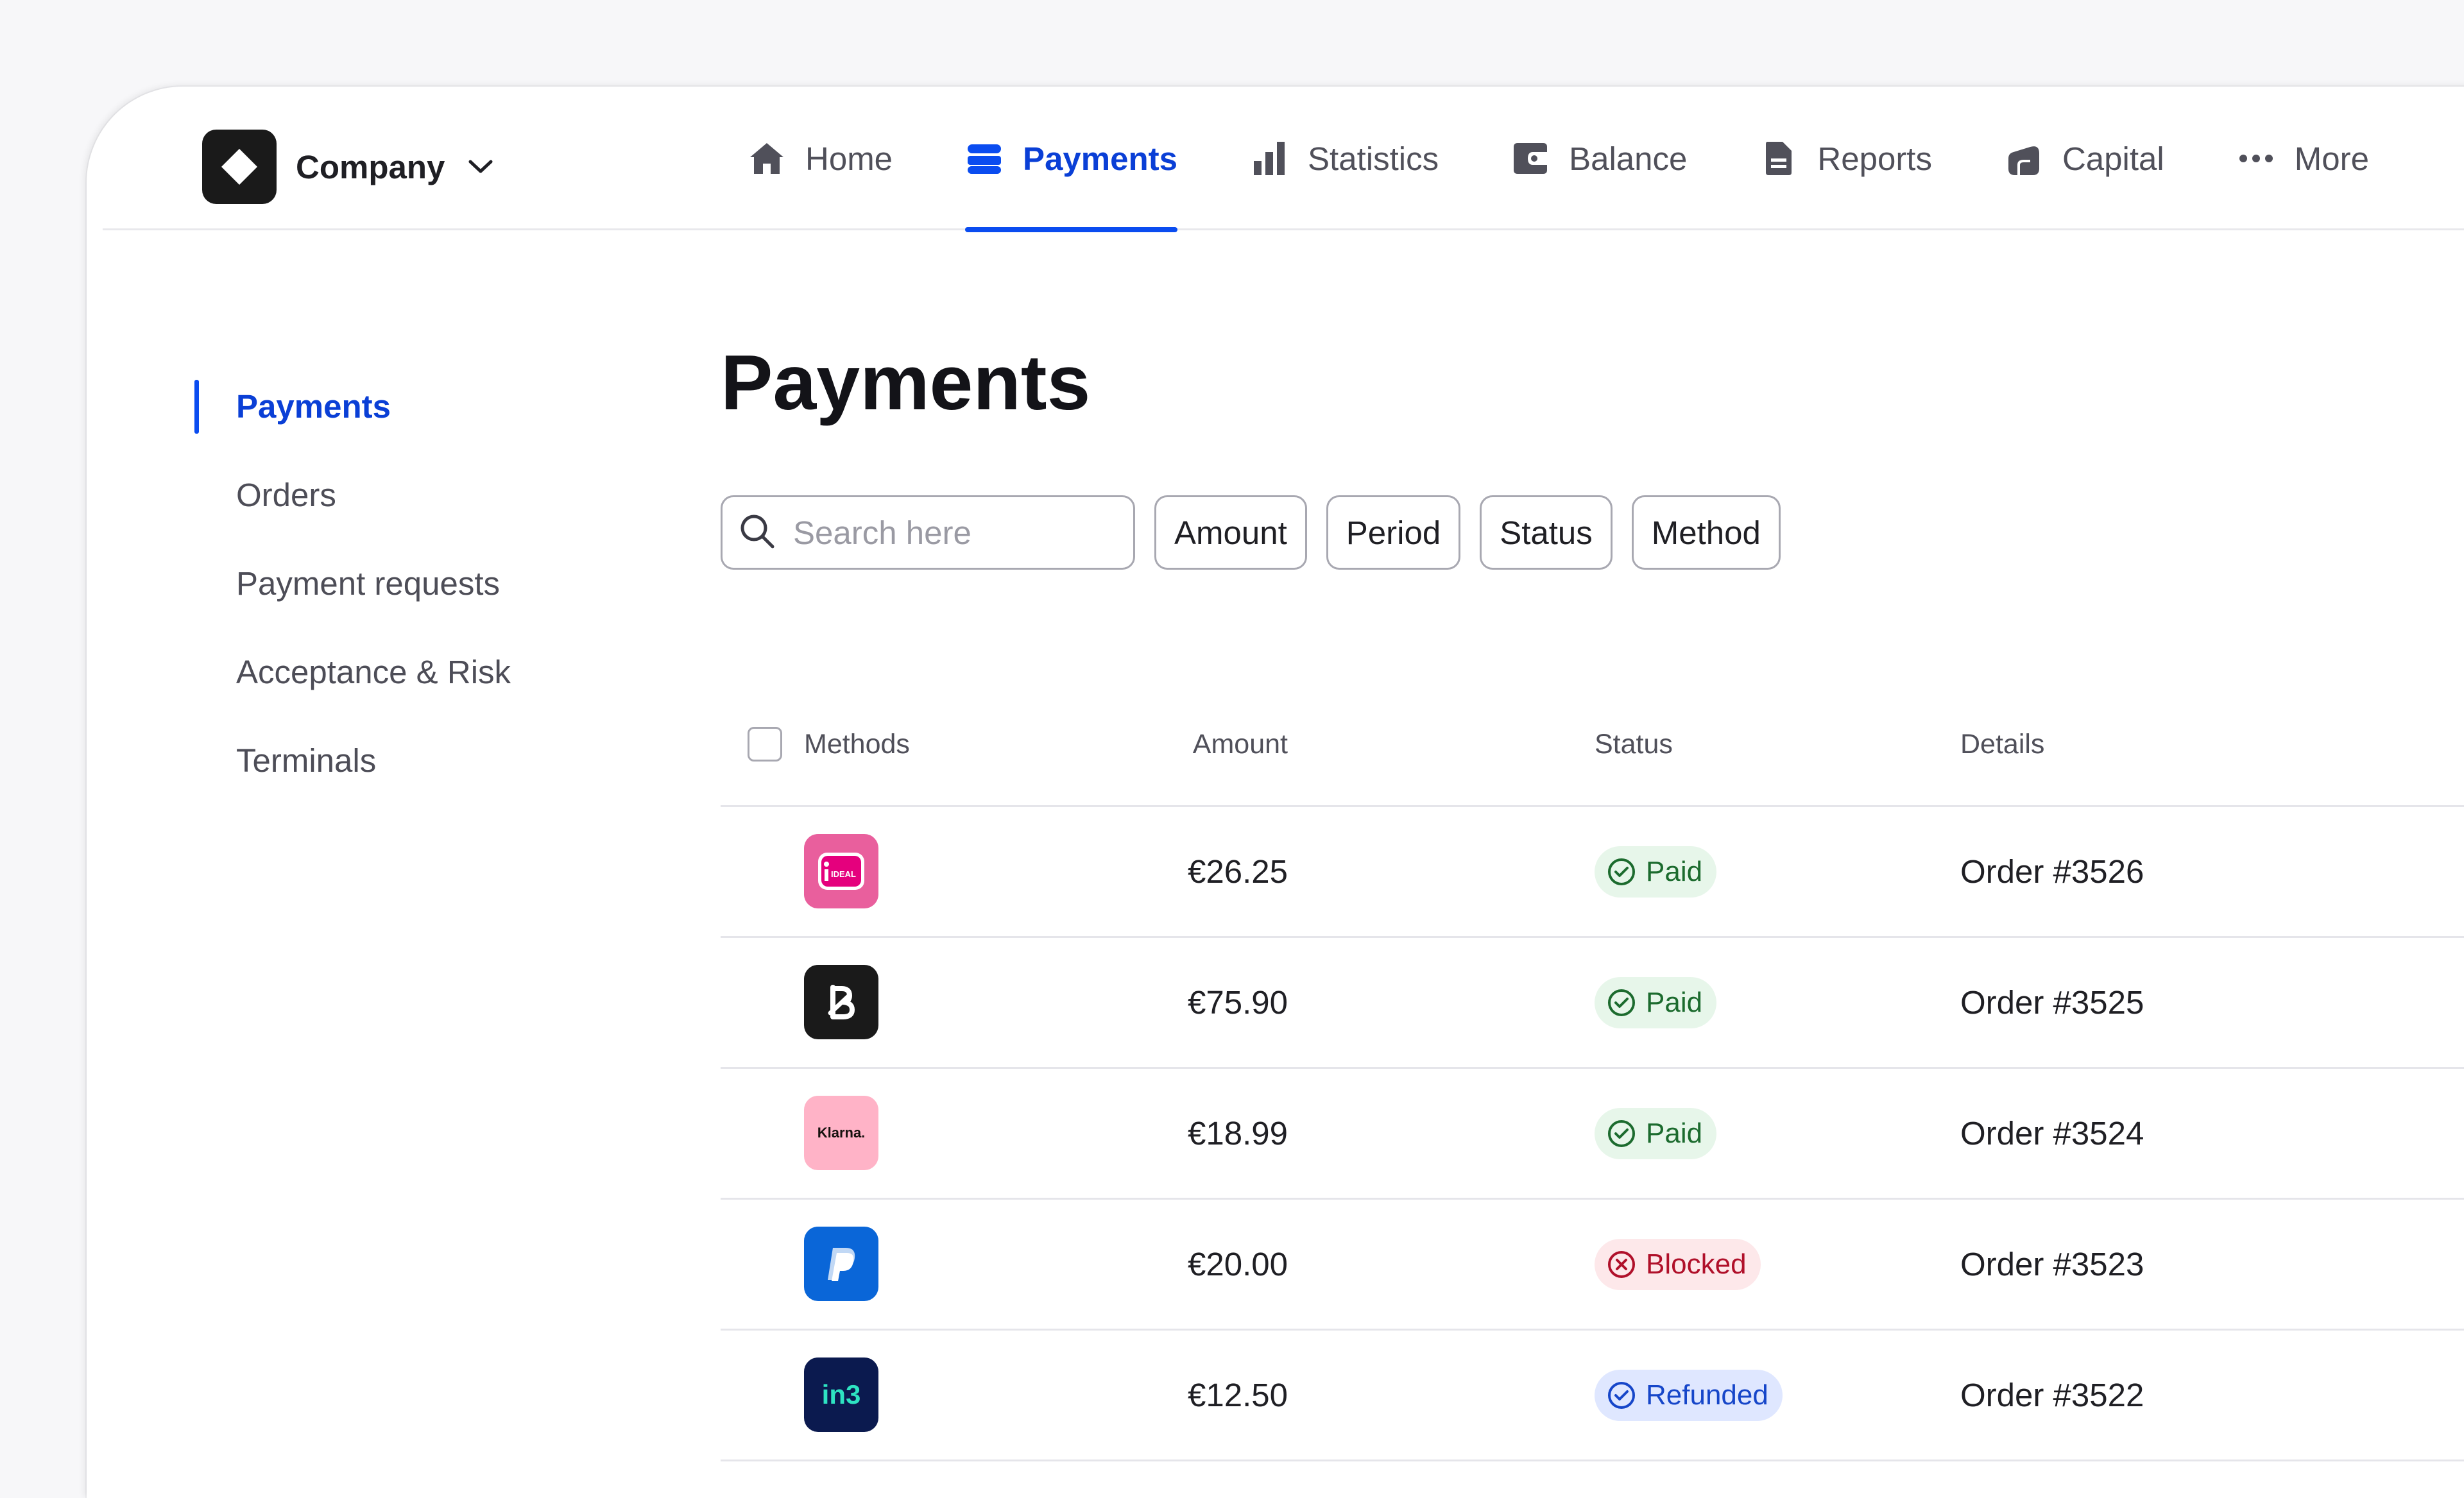  What do you see at coordinates (1240, 744) in the screenshot?
I see `column-header-amount: Amount` at bounding box center [1240, 744].